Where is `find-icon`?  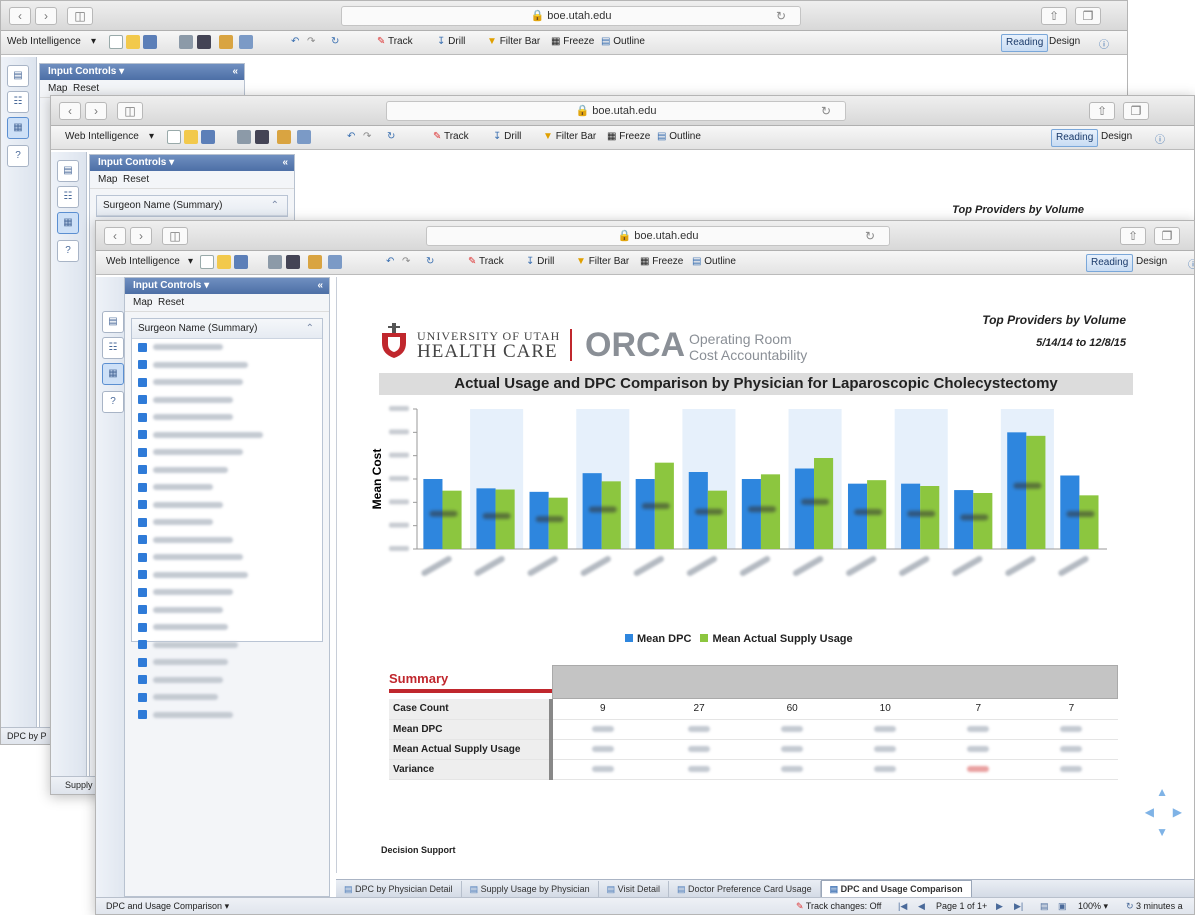
find-icon is located at coordinates (262, 137).